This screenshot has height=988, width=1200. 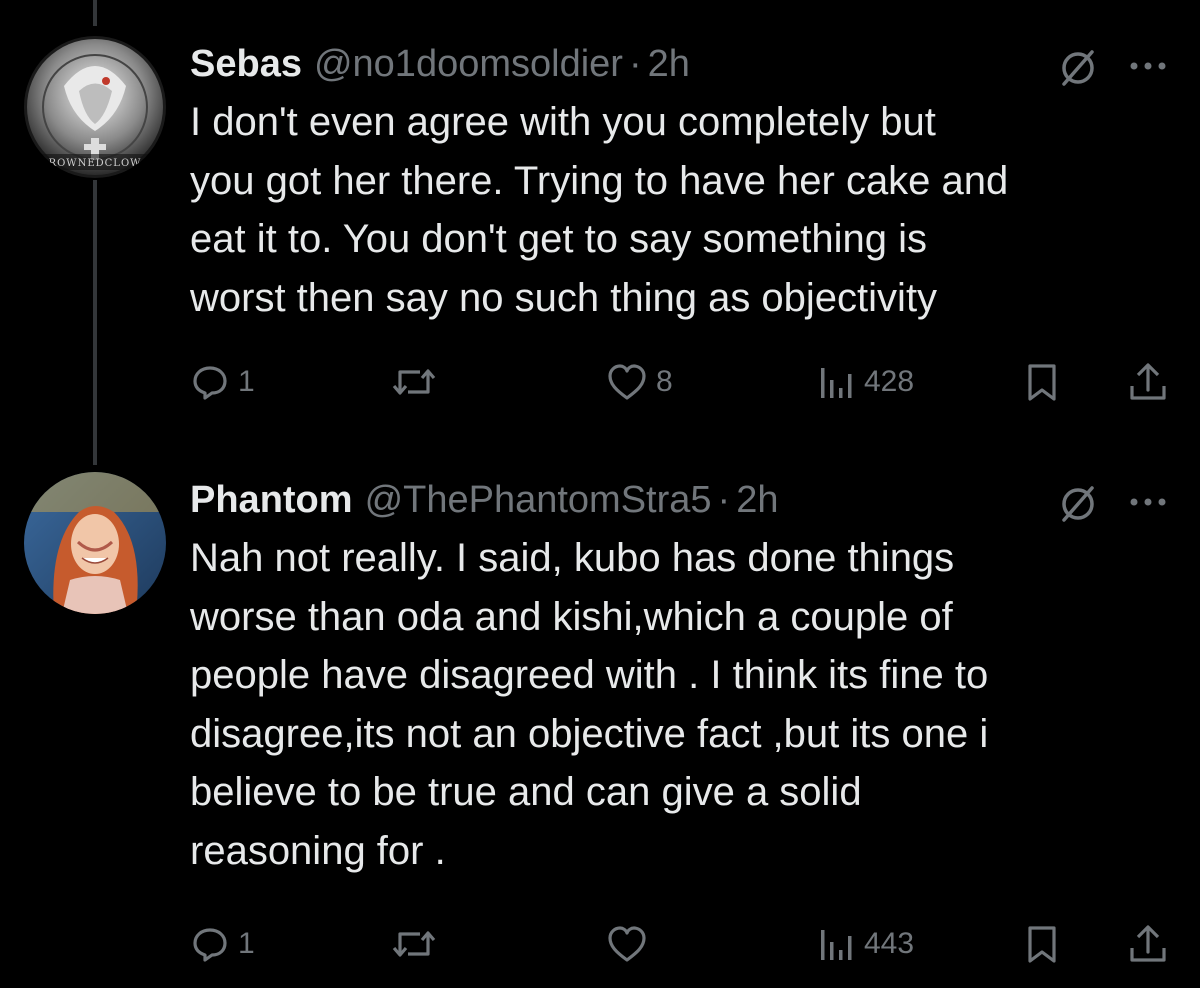 I want to click on display-name: Sebas, so click(x=246, y=64).